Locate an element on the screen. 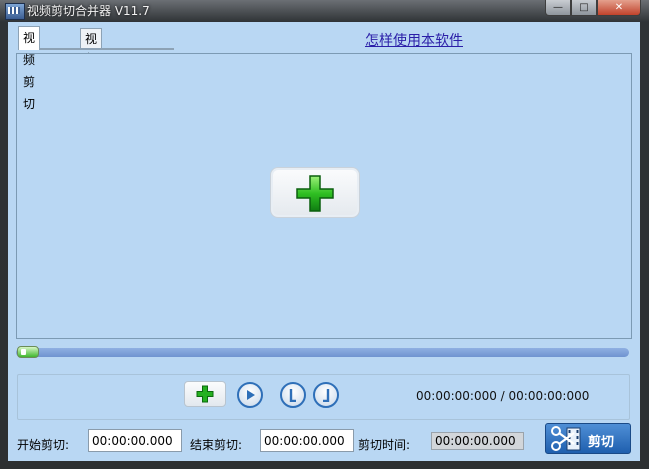 Image resolution: width=649 pixels, height=469 pixels. close-icon: ✕ is located at coordinates (619, 7).